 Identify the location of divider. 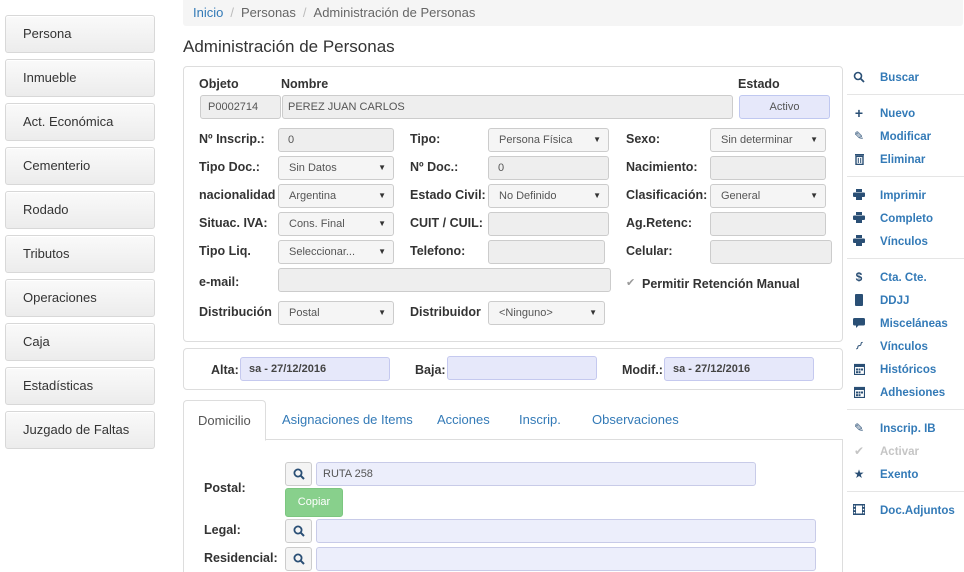
(905, 258).